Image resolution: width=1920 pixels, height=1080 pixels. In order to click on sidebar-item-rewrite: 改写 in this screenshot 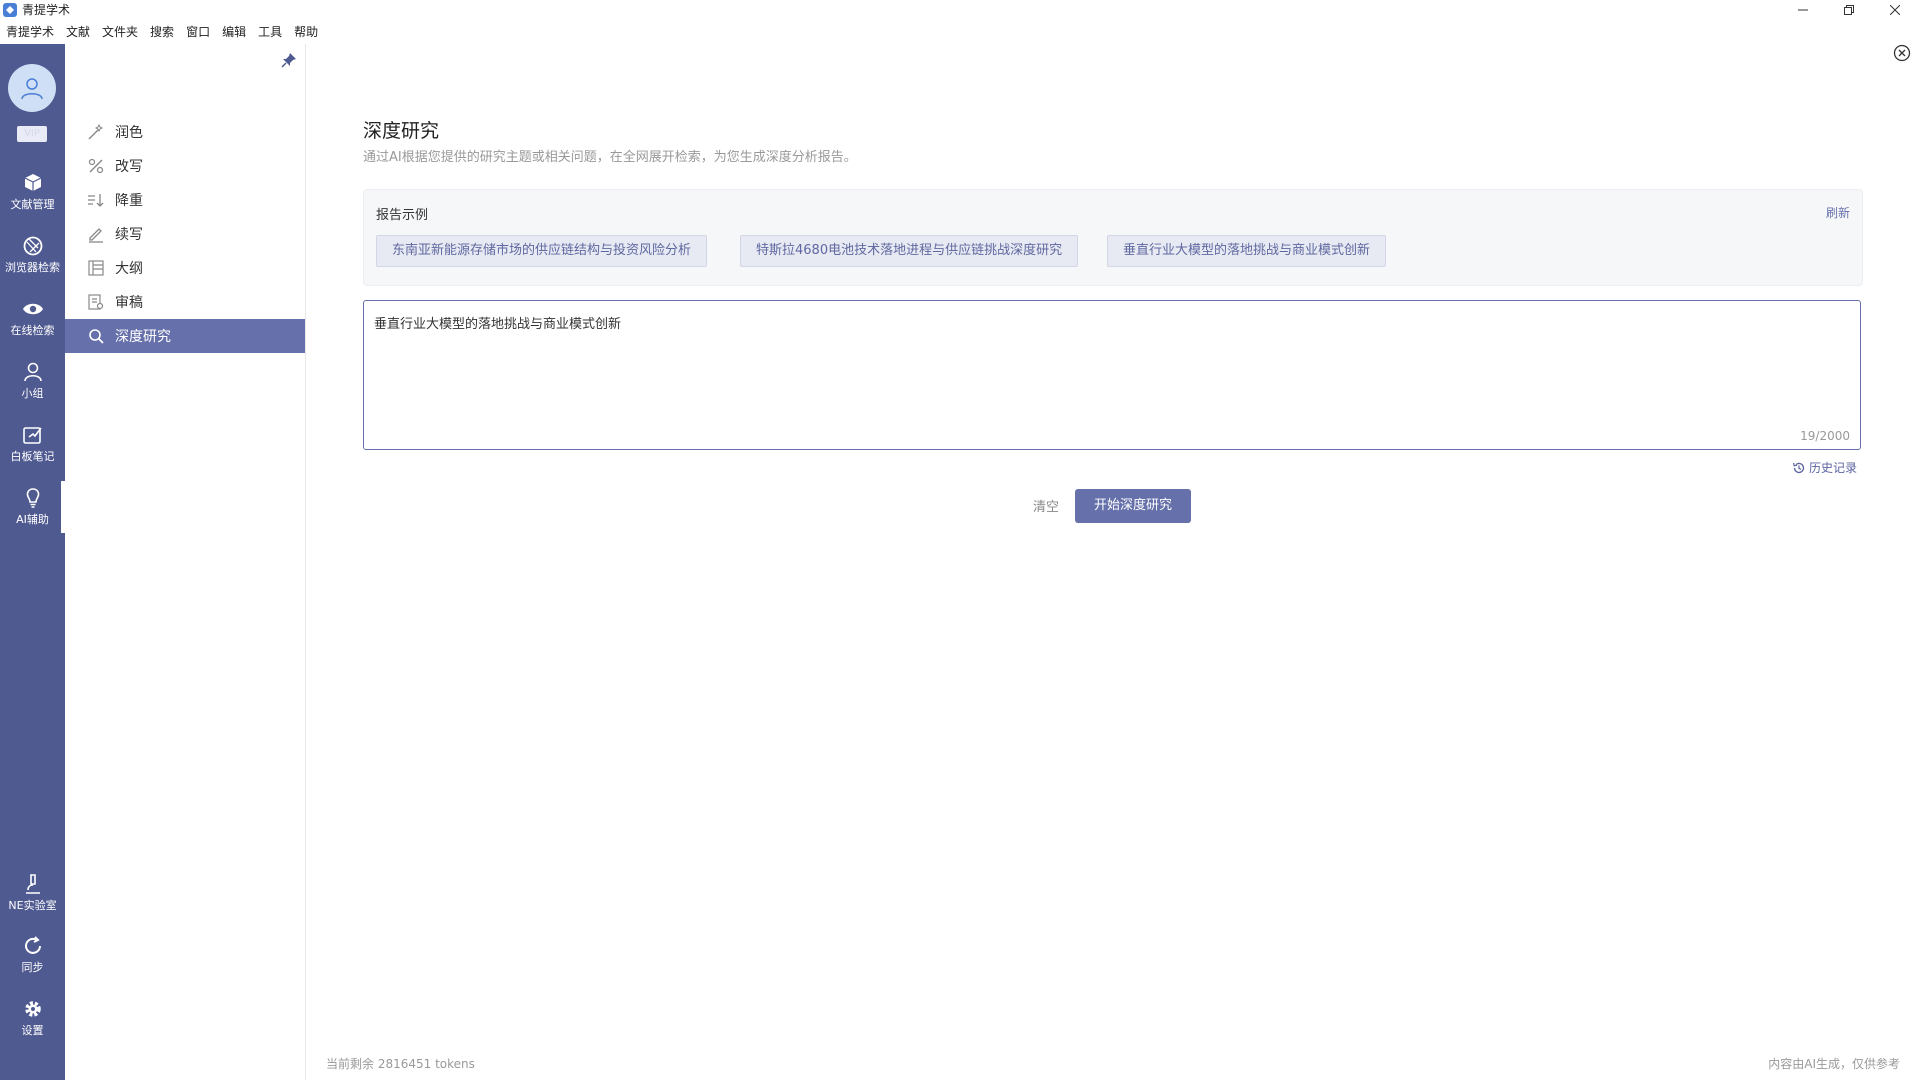, I will do `click(185, 166)`.